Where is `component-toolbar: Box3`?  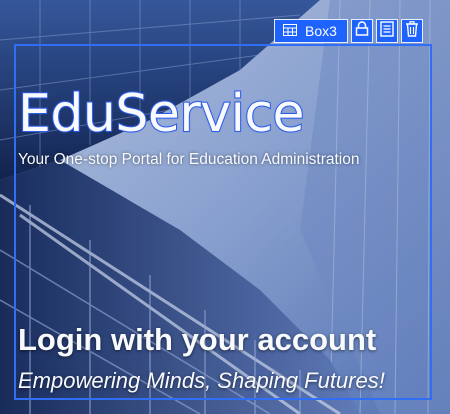
component-toolbar: Box3 is located at coordinates (348, 32).